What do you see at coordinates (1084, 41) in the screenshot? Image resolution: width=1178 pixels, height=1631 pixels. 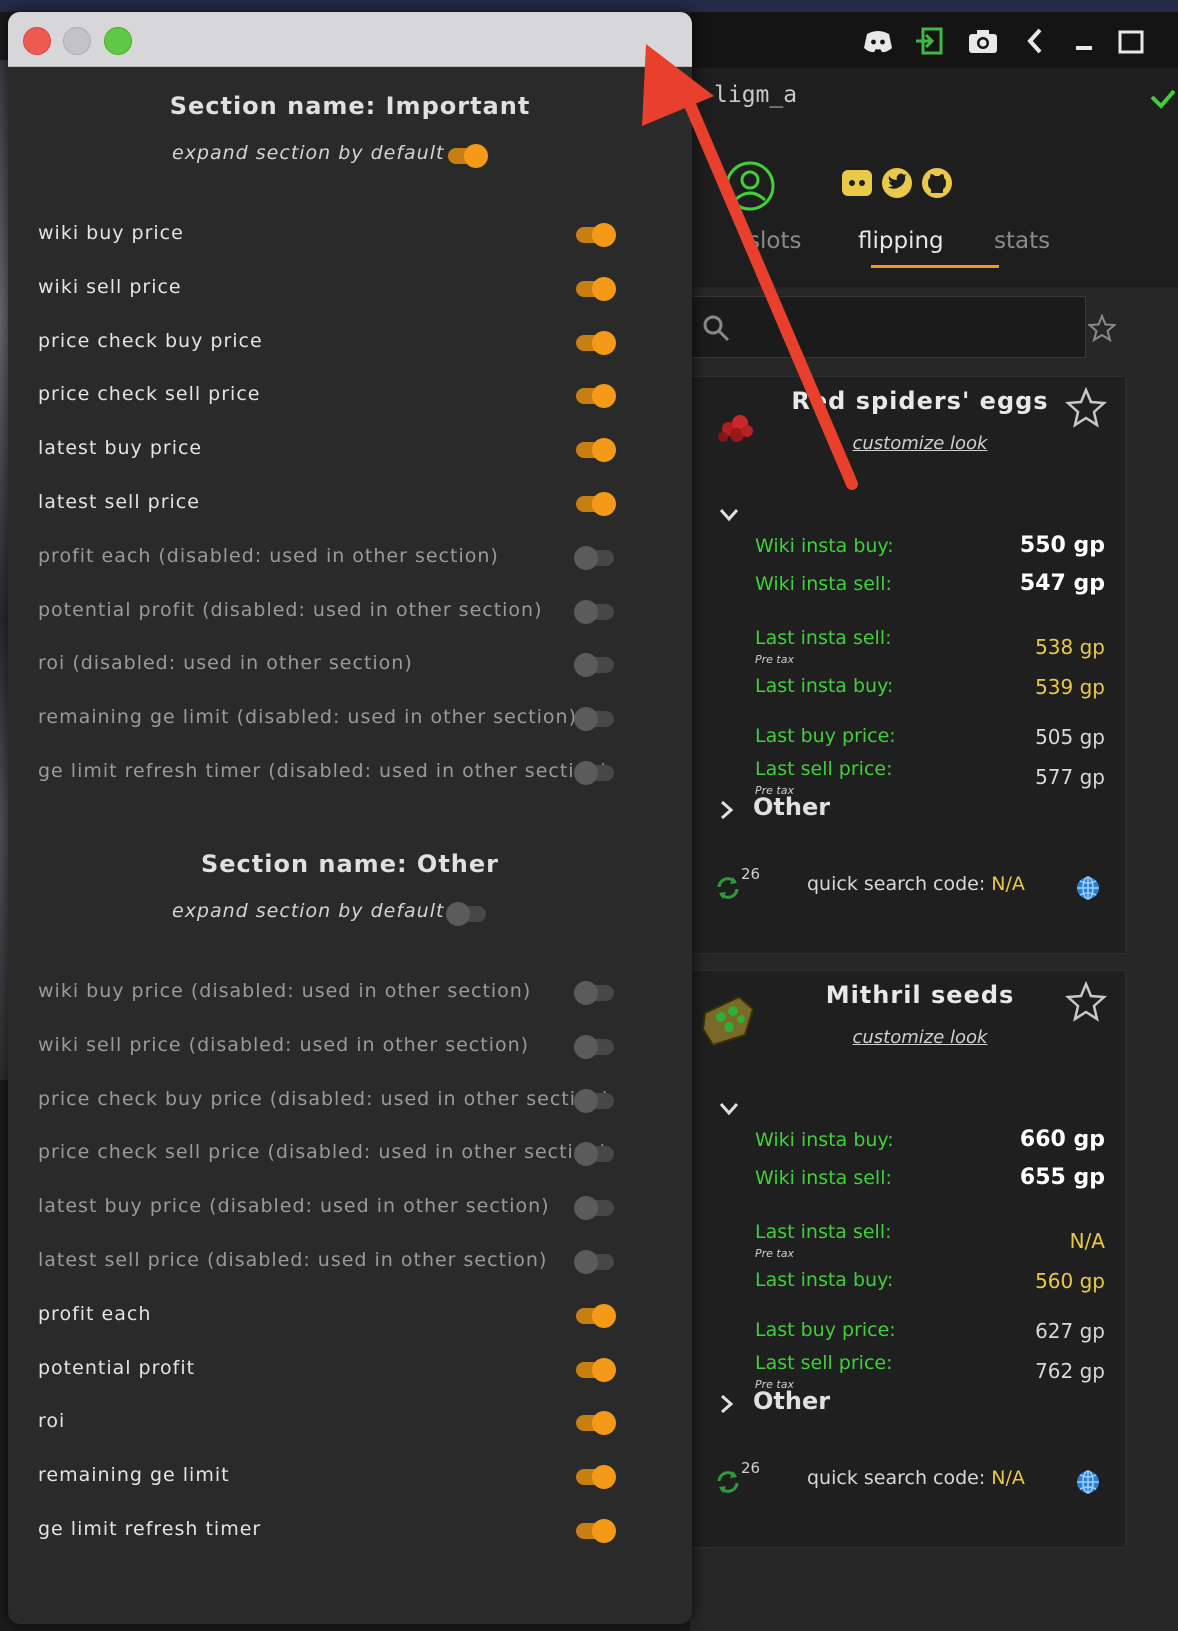 I see `minimize-icon` at bounding box center [1084, 41].